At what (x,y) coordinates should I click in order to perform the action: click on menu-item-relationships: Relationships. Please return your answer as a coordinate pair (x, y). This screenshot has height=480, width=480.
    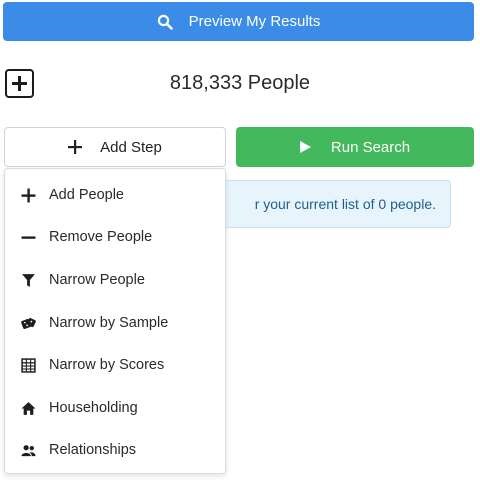
    Looking at the image, I should click on (115, 450).